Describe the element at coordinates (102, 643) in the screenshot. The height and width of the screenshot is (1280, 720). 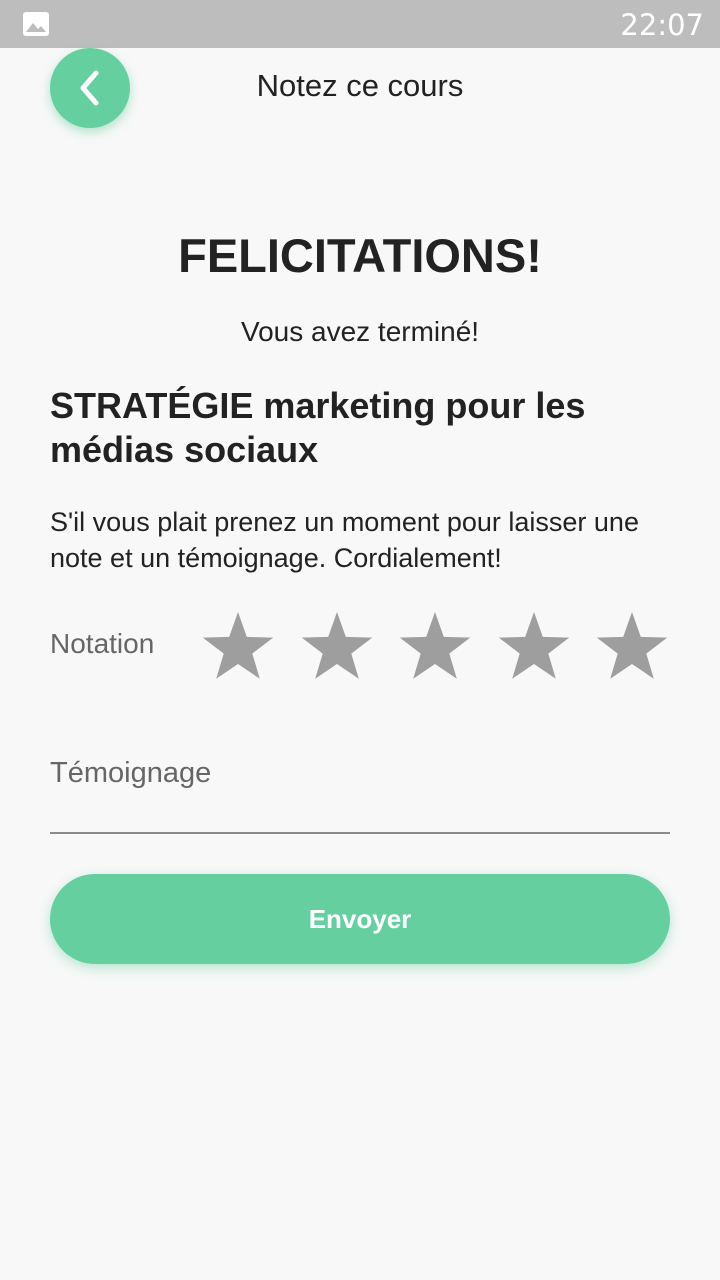
I see `rating-label: Notation` at that location.